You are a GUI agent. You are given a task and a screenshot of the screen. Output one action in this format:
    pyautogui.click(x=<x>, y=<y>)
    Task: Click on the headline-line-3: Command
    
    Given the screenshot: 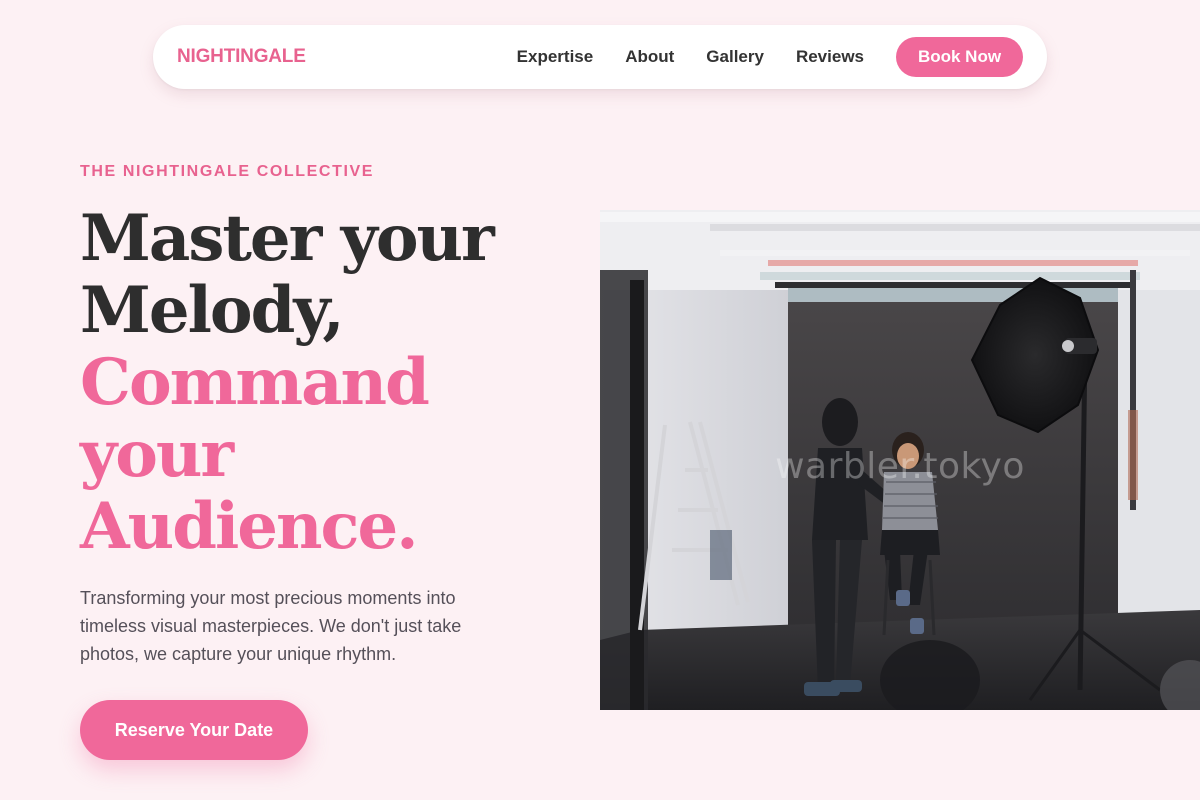 What is the action you would take?
    pyautogui.click(x=255, y=382)
    